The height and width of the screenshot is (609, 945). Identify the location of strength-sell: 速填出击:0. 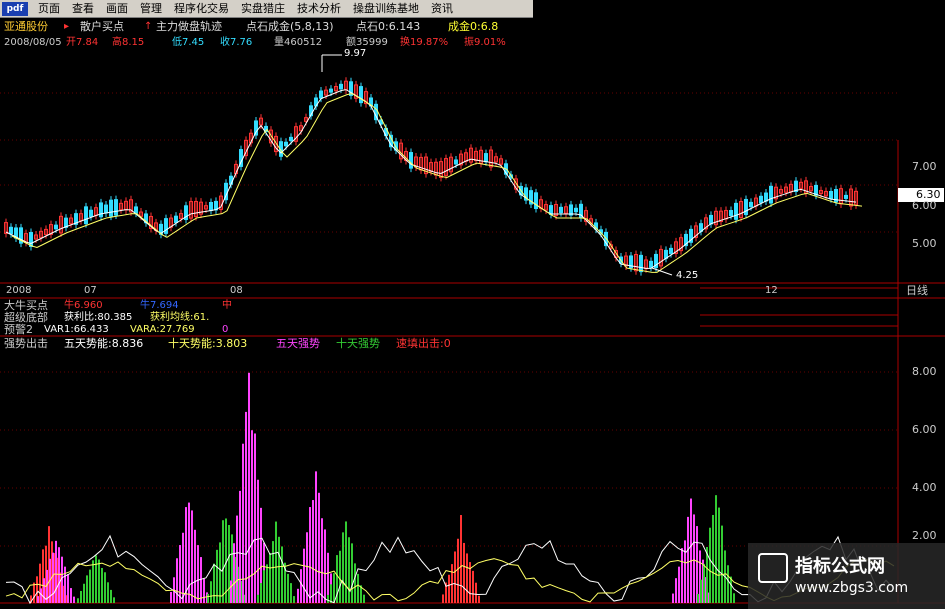
(423, 343).